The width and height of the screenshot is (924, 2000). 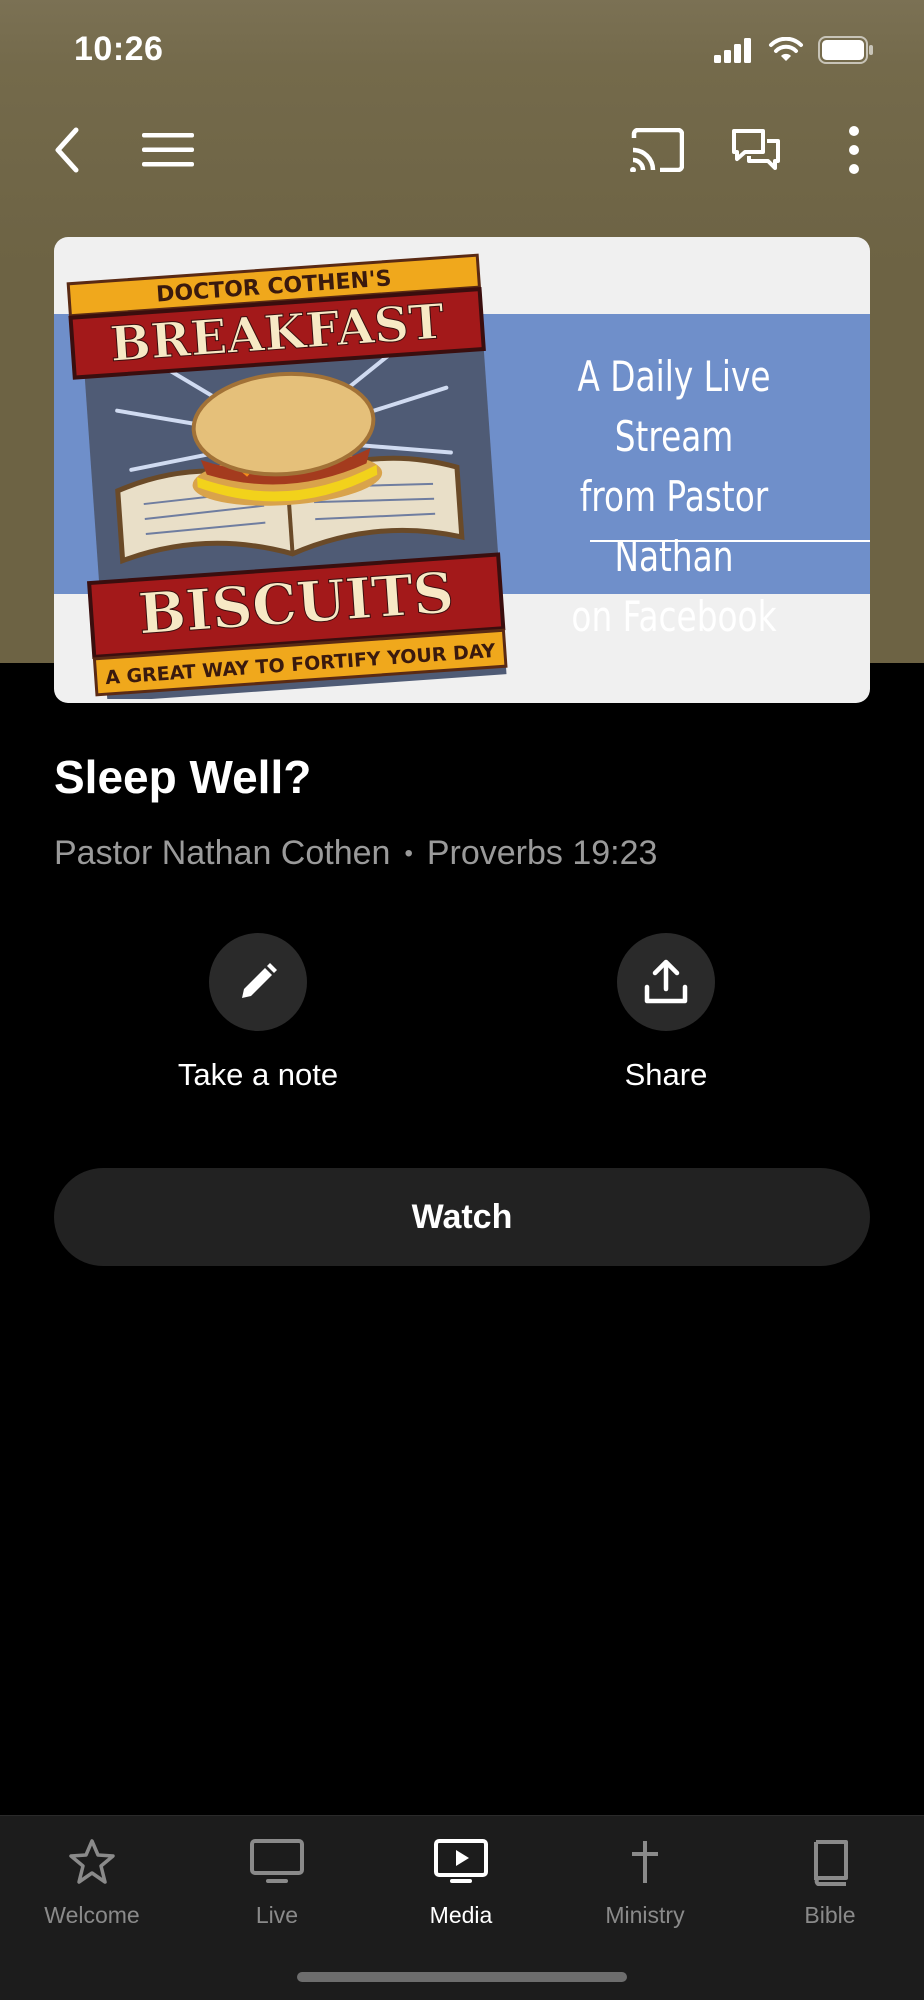 I want to click on share-circle, so click(x=666, y=982).